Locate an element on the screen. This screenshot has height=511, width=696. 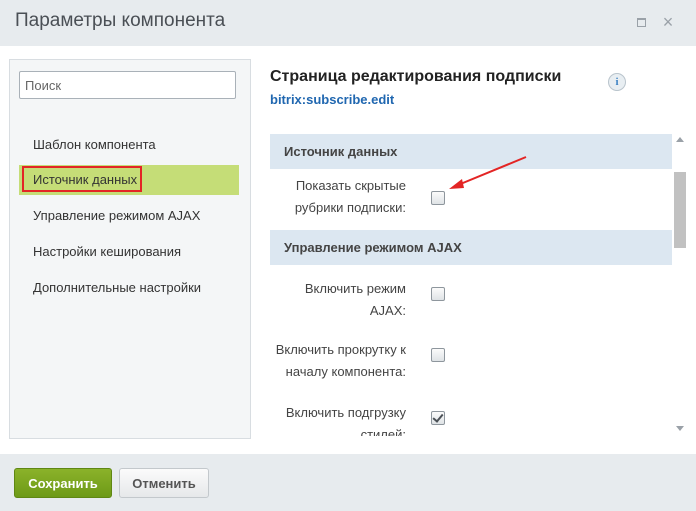
component-code: bitrix:subscribe.edit is located at coordinates (332, 99).